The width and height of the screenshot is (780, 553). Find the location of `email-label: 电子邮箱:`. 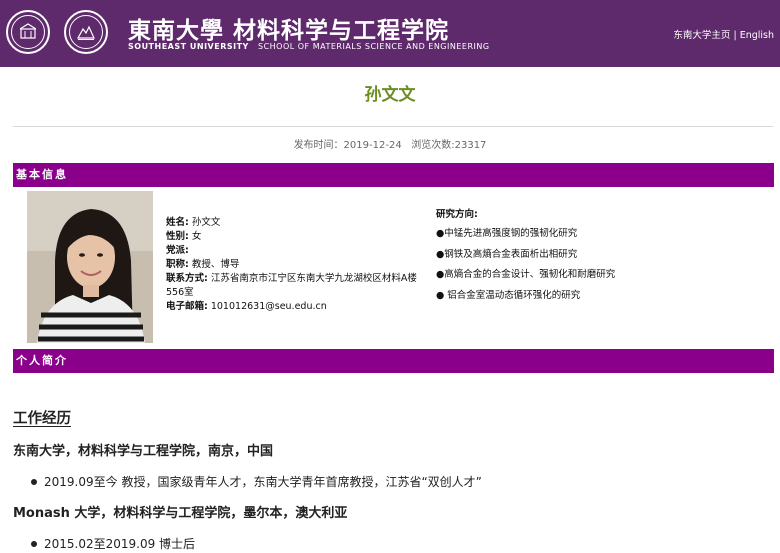

email-label: 电子邮箱: is located at coordinates (187, 306).